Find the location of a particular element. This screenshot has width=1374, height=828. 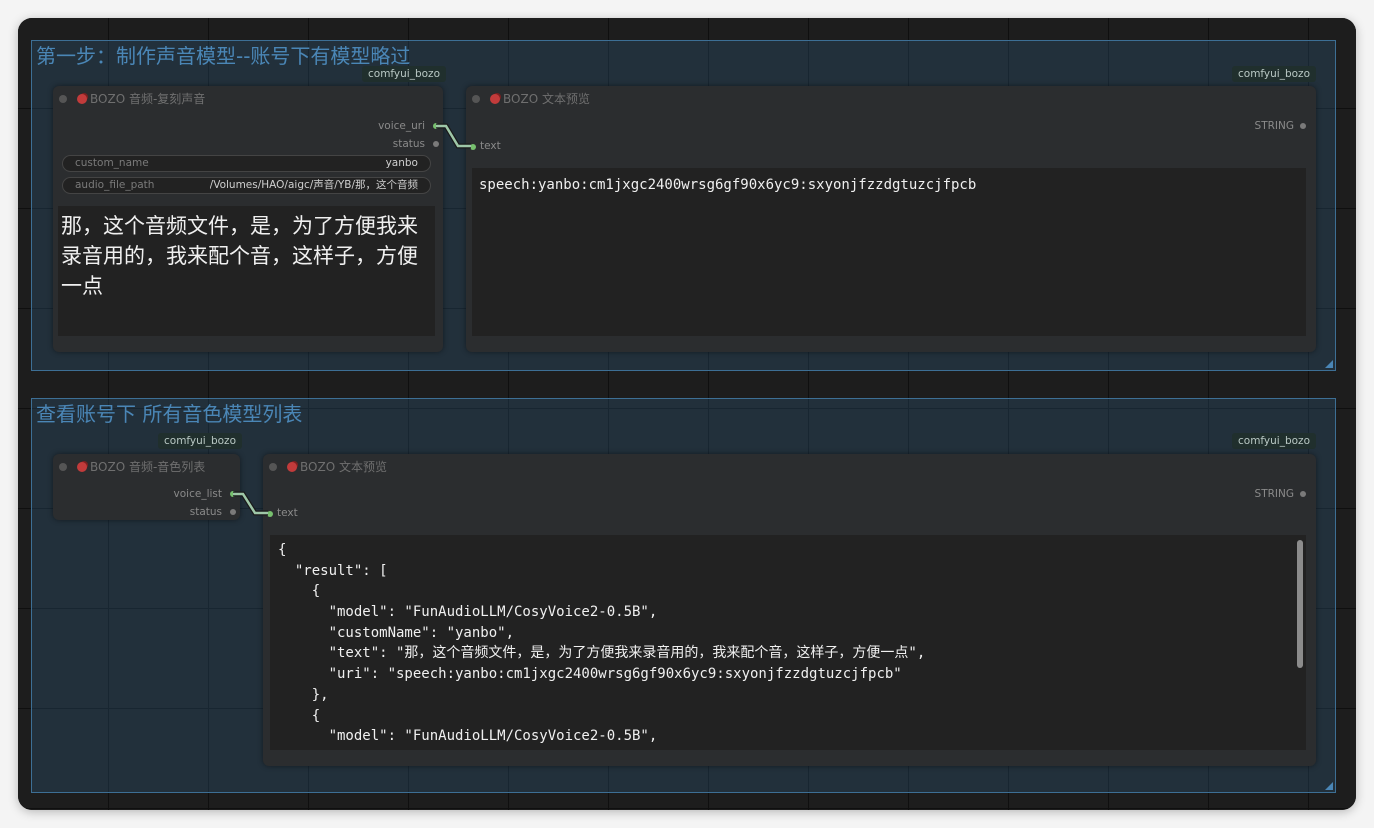

node-links is located at coordinates (352, 319).